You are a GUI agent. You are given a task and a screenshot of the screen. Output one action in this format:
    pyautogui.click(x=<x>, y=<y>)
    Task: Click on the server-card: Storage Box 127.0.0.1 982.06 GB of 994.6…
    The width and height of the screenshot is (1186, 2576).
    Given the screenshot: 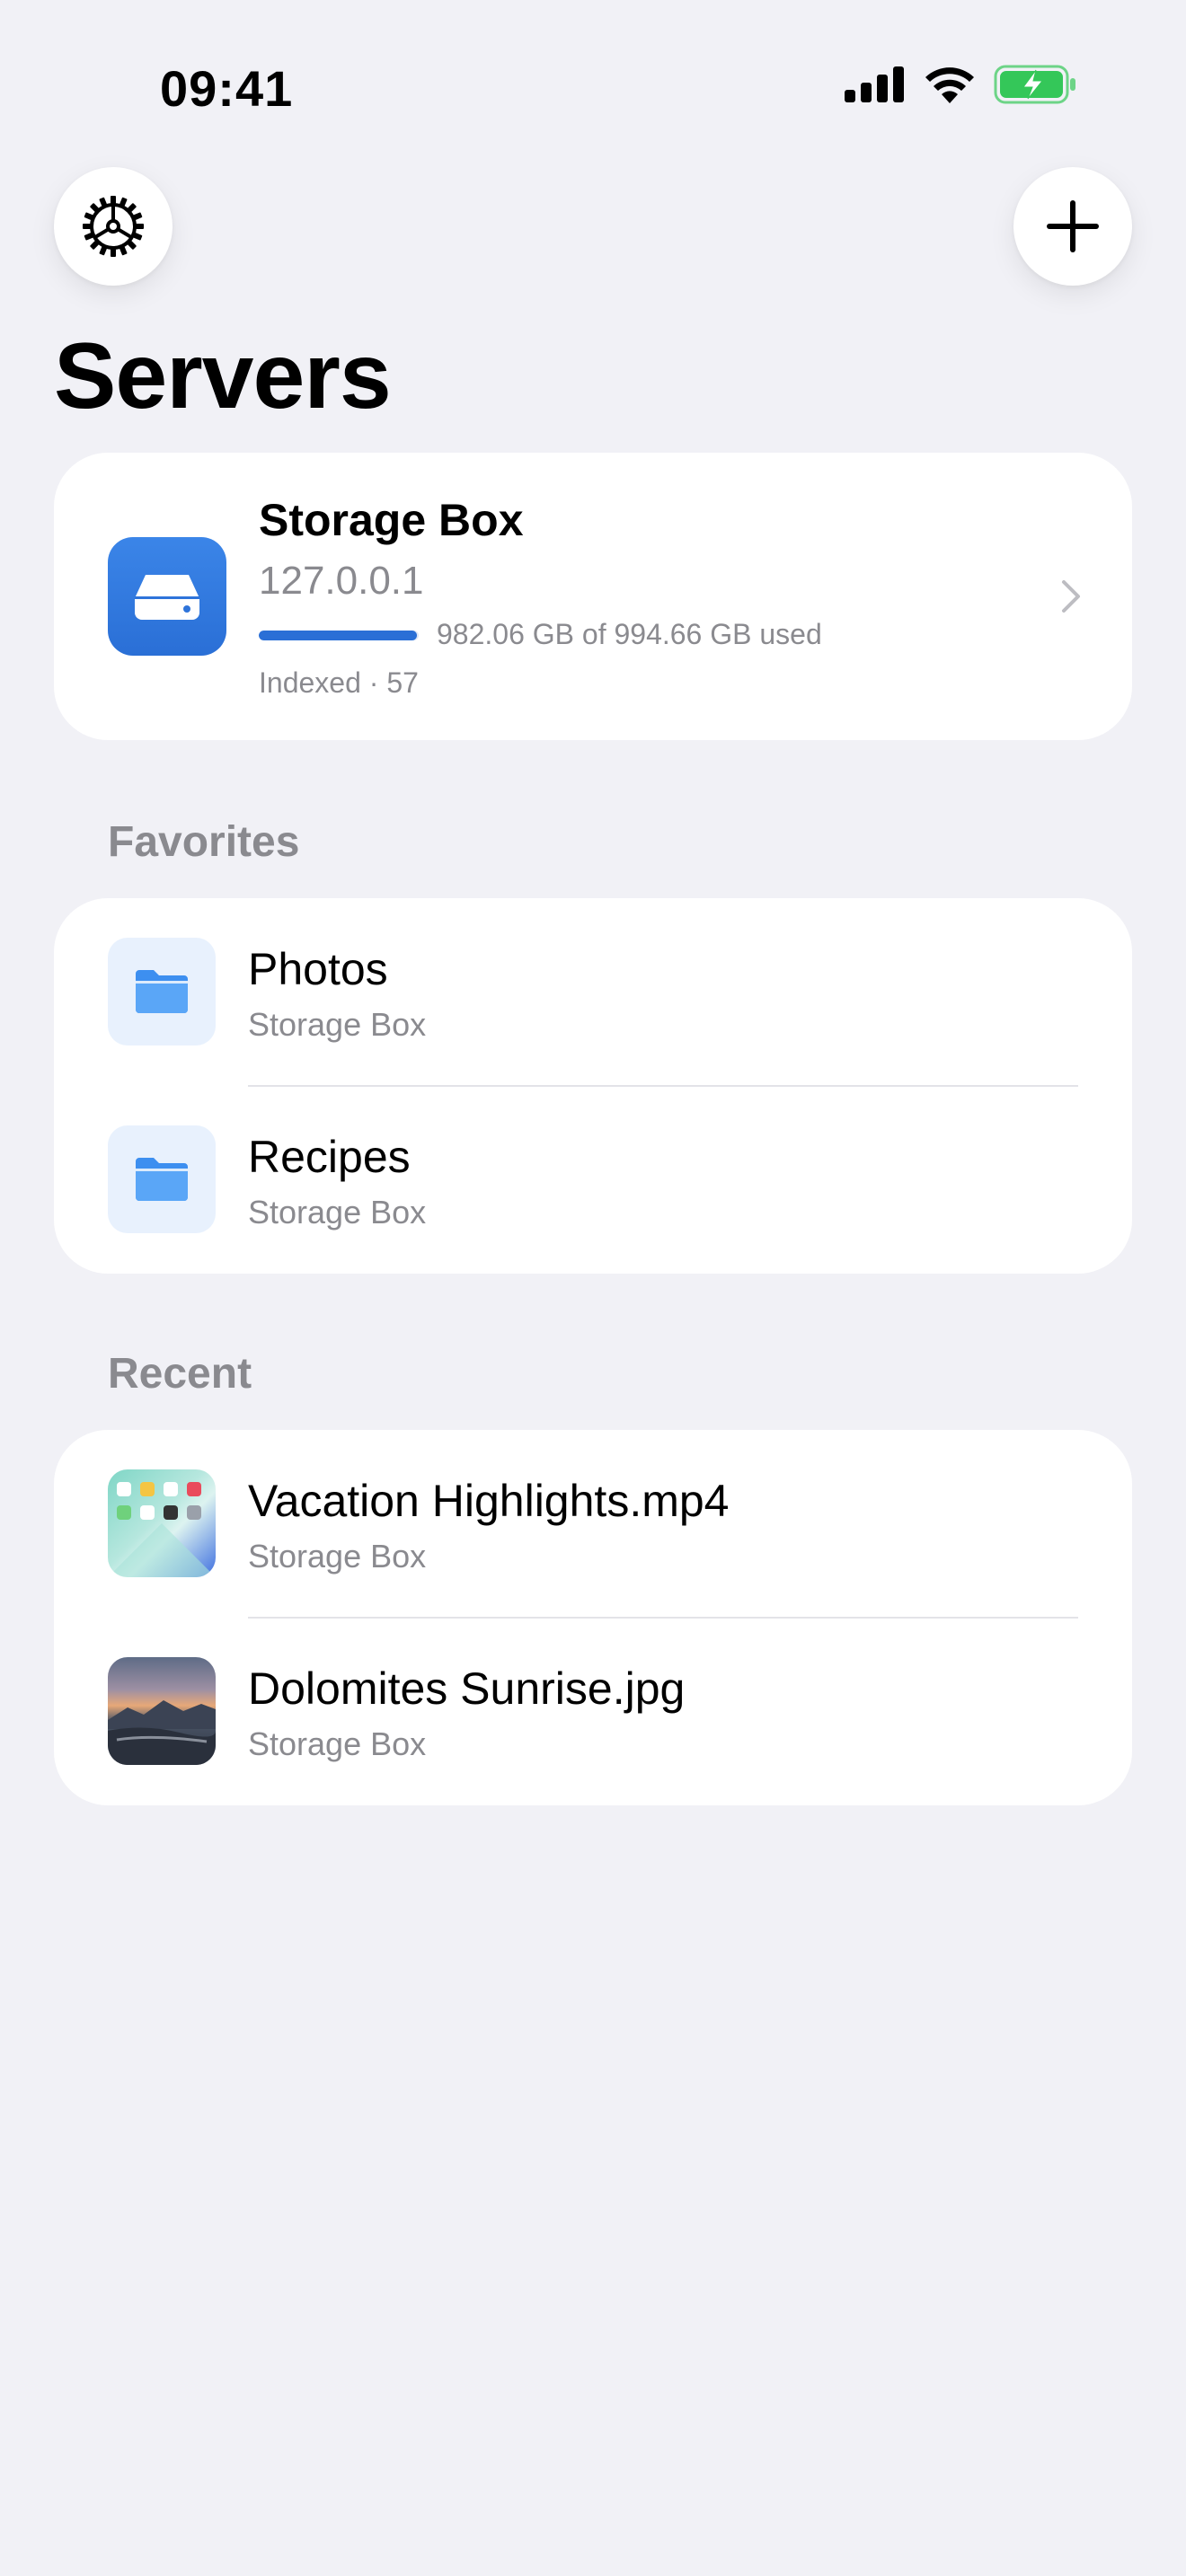 What is the action you would take?
    pyautogui.click(x=593, y=596)
    